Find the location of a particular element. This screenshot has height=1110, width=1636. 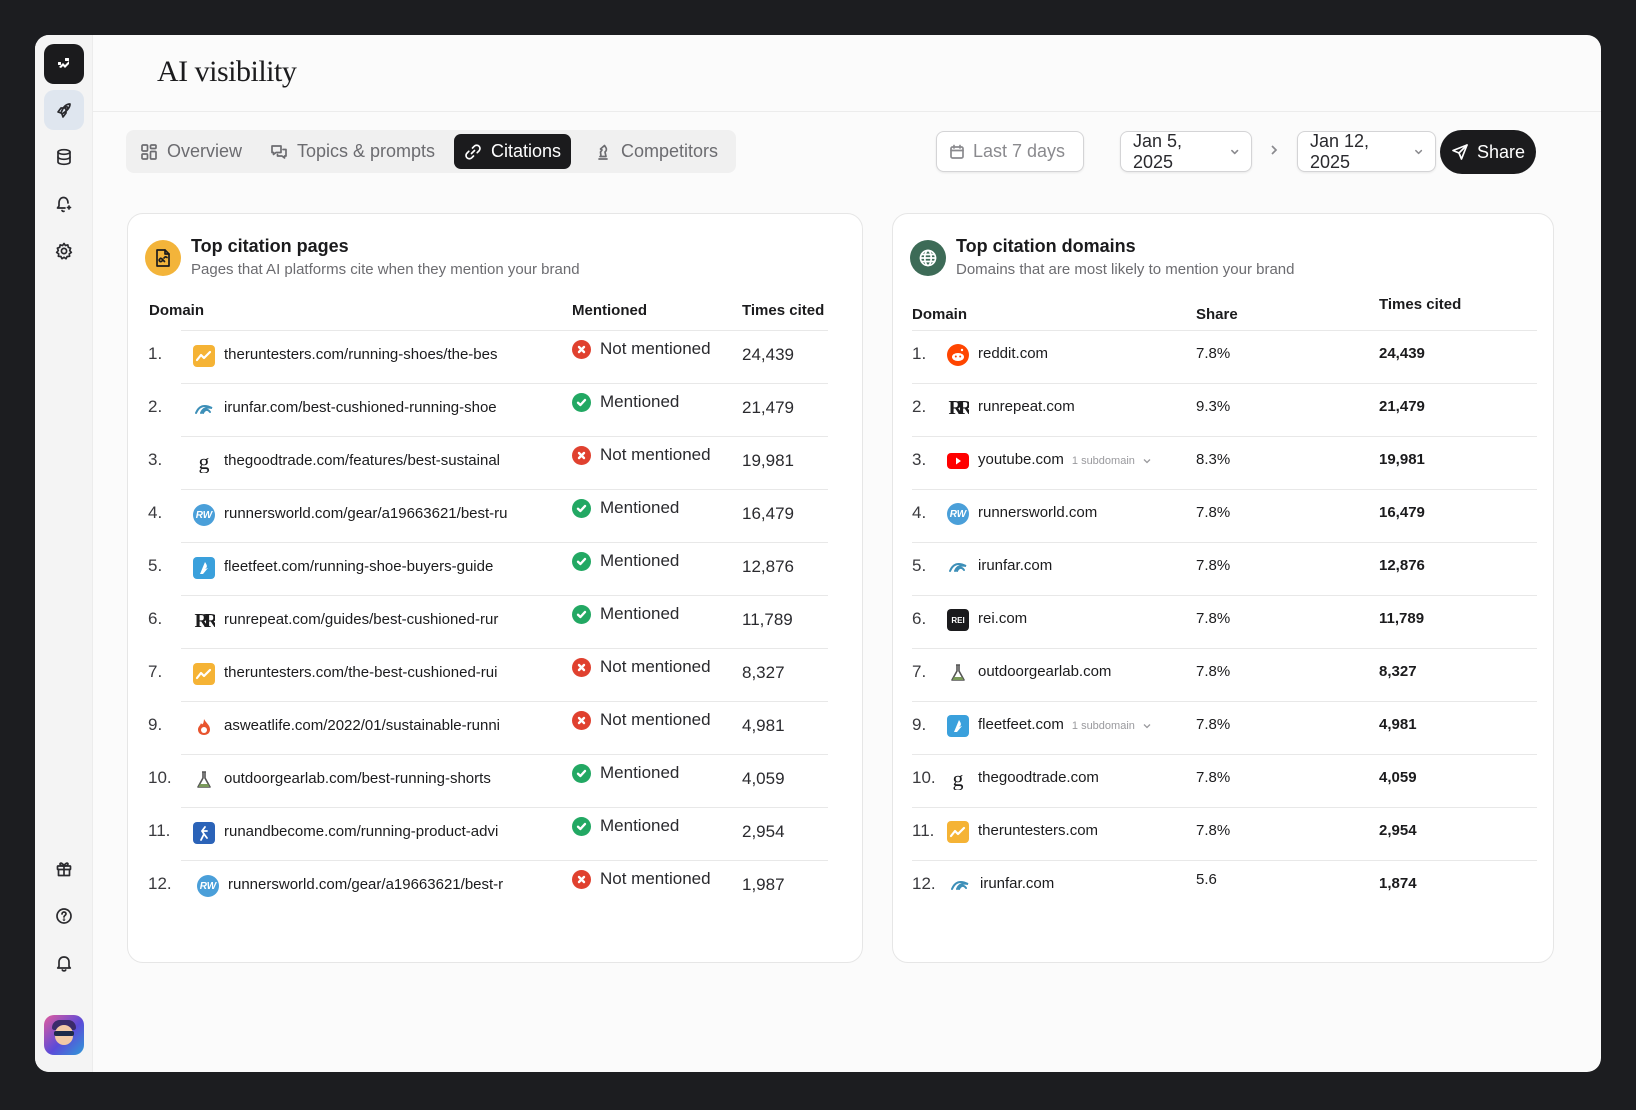

gift-icon is located at coordinates (64, 869).